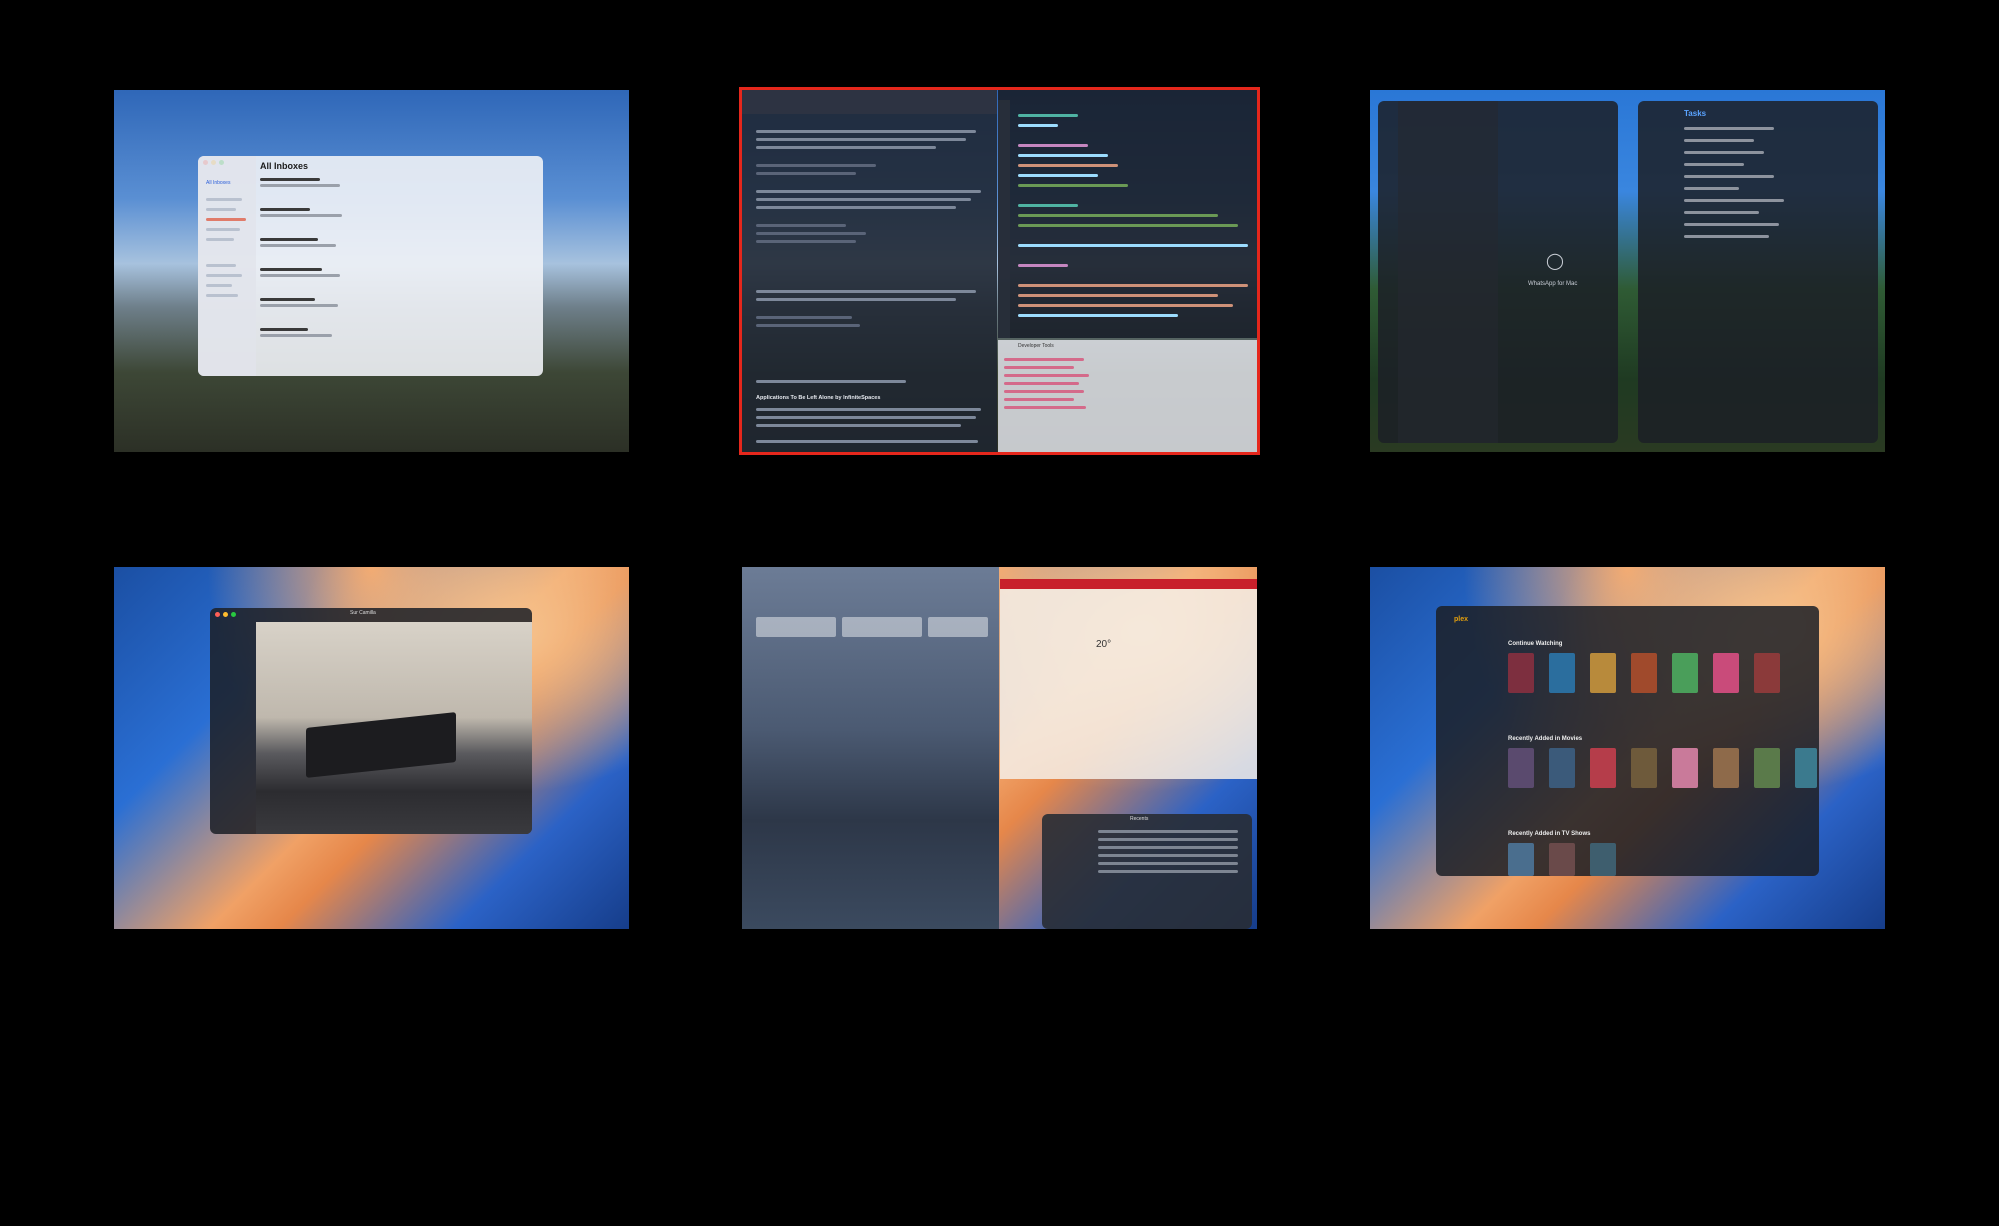 The image size is (1999, 1226). Describe the element at coordinates (870, 748) in the screenshot. I see `weather-window` at that location.